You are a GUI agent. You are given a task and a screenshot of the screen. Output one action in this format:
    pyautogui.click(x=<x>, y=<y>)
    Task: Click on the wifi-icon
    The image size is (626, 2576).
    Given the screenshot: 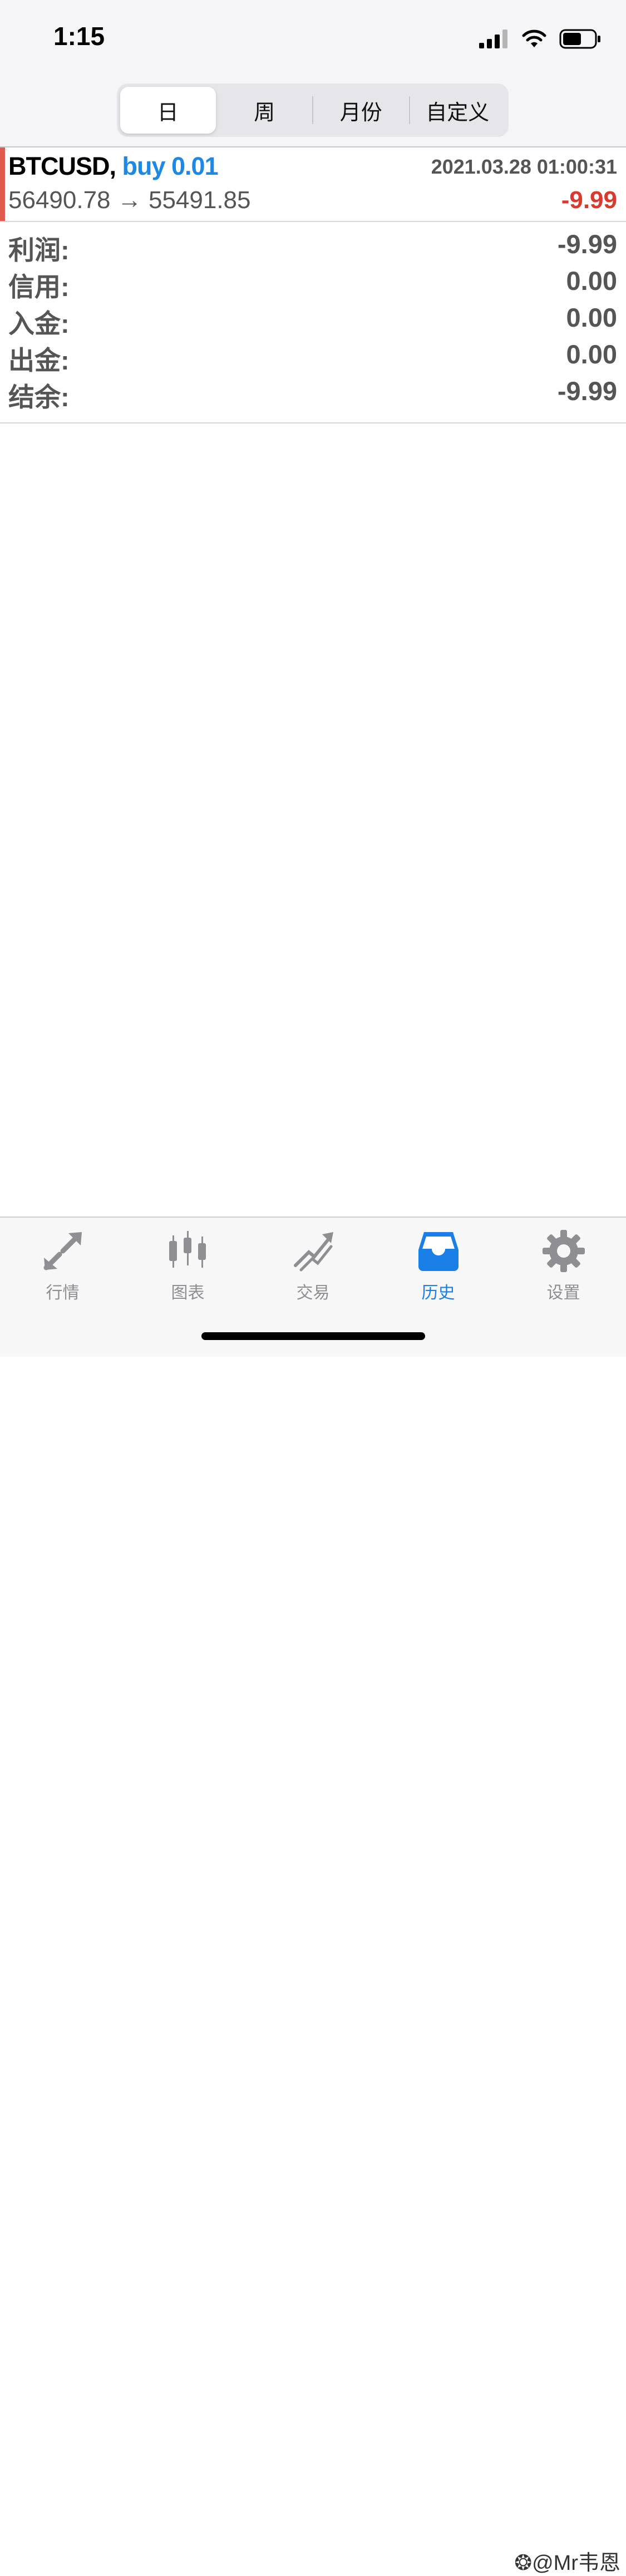 What is the action you would take?
    pyautogui.click(x=534, y=38)
    